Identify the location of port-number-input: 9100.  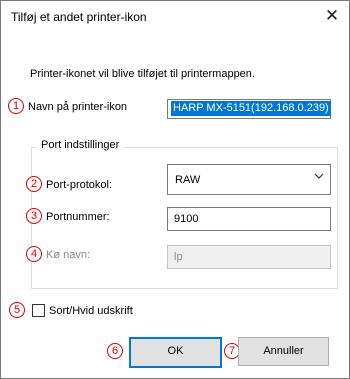
(249, 219).